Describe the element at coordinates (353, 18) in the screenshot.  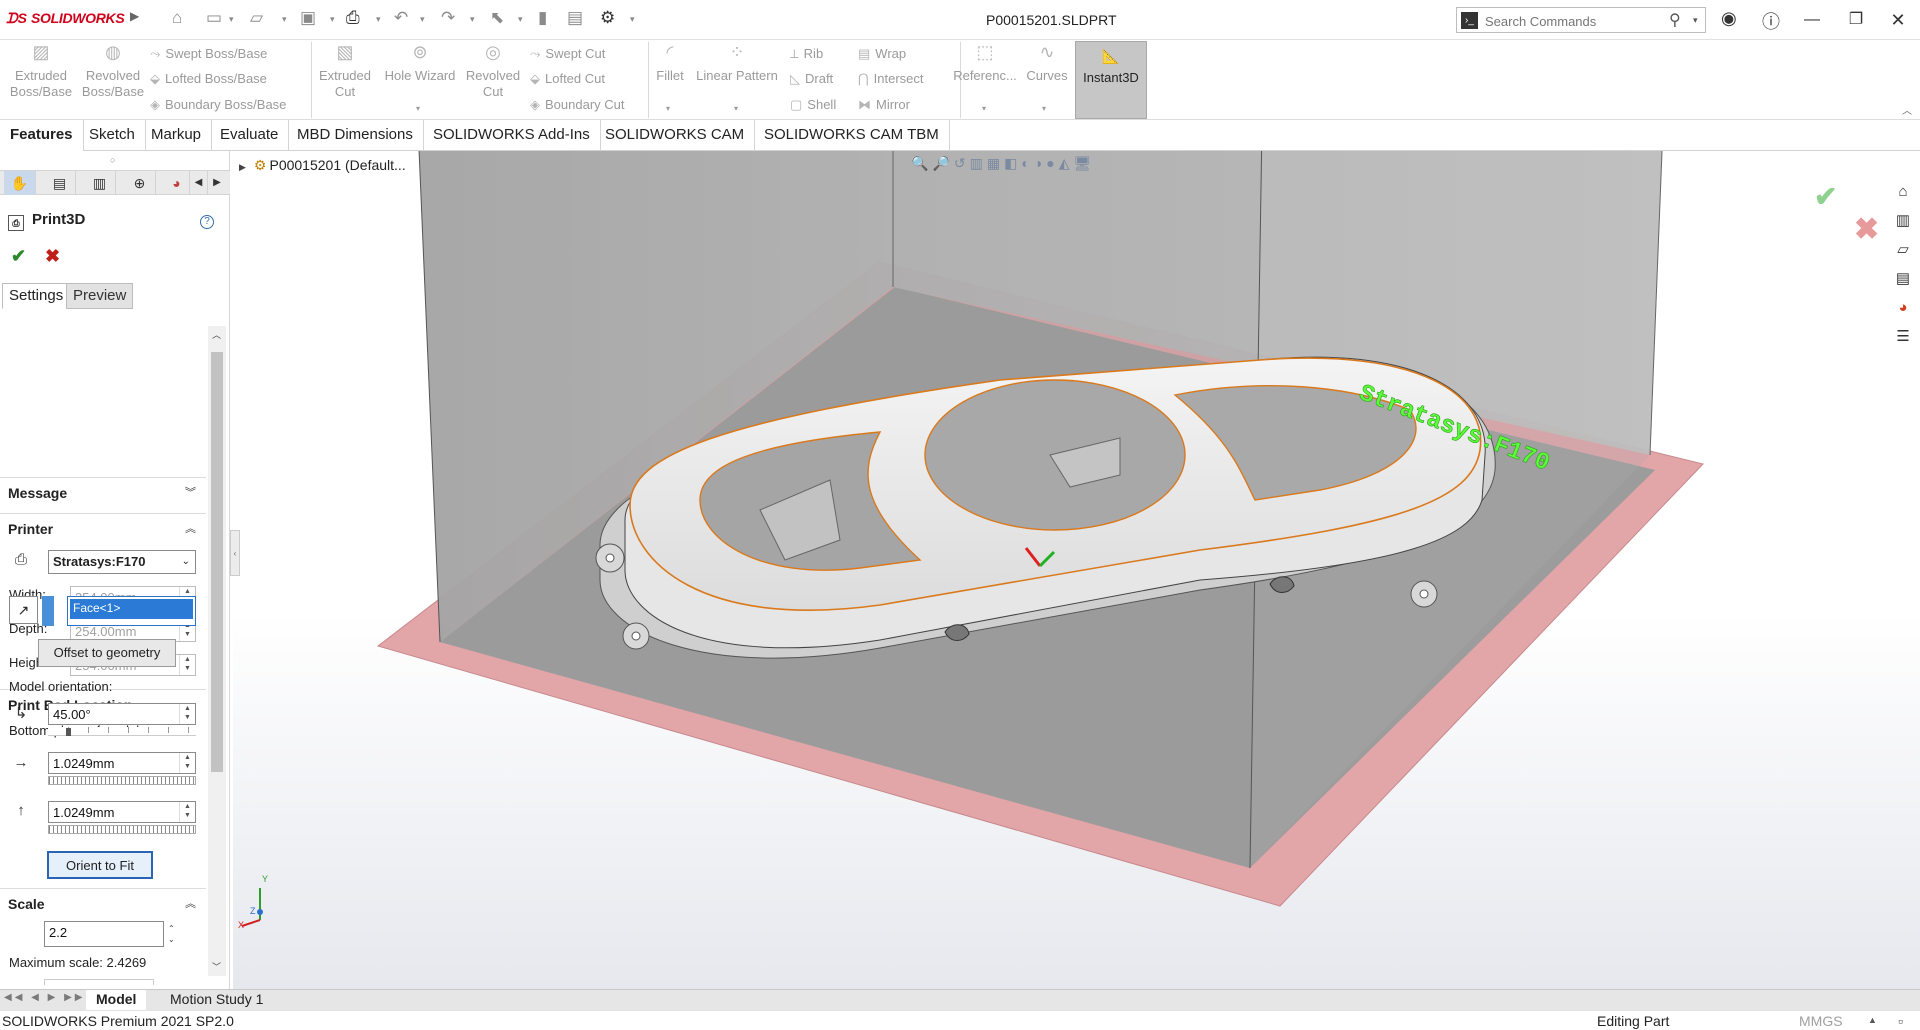
I see `print-icon: ⎙` at that location.